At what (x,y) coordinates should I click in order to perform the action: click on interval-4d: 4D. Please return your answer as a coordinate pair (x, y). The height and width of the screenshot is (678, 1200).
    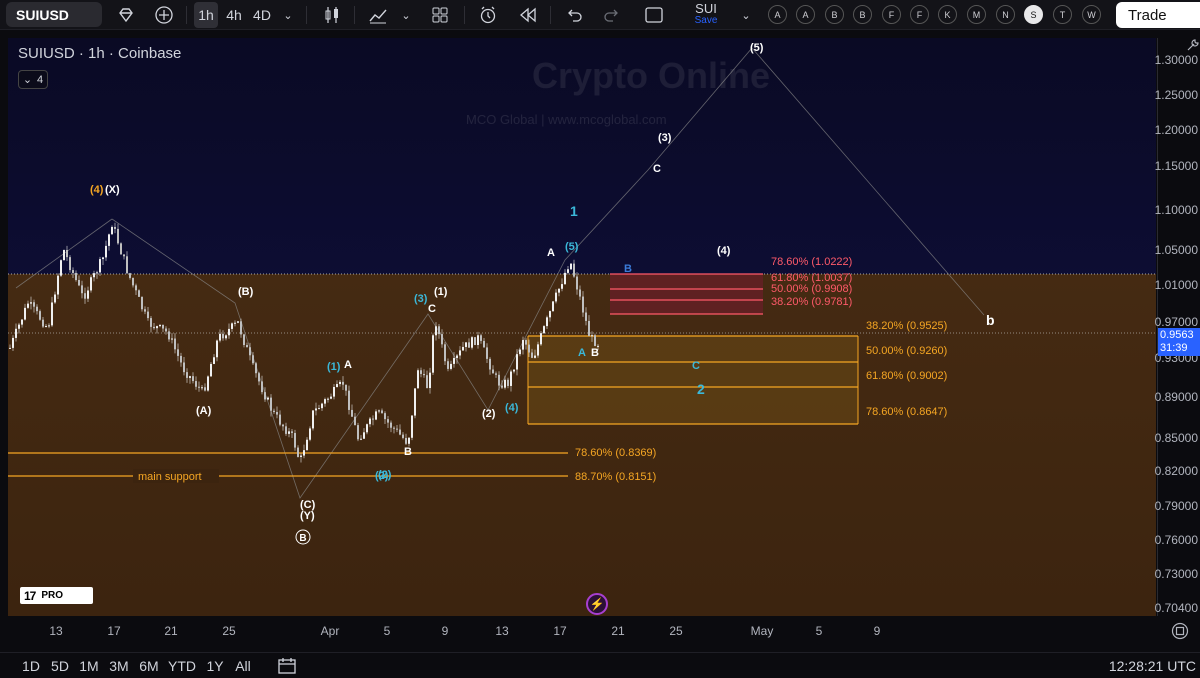
    Looking at the image, I should click on (262, 15).